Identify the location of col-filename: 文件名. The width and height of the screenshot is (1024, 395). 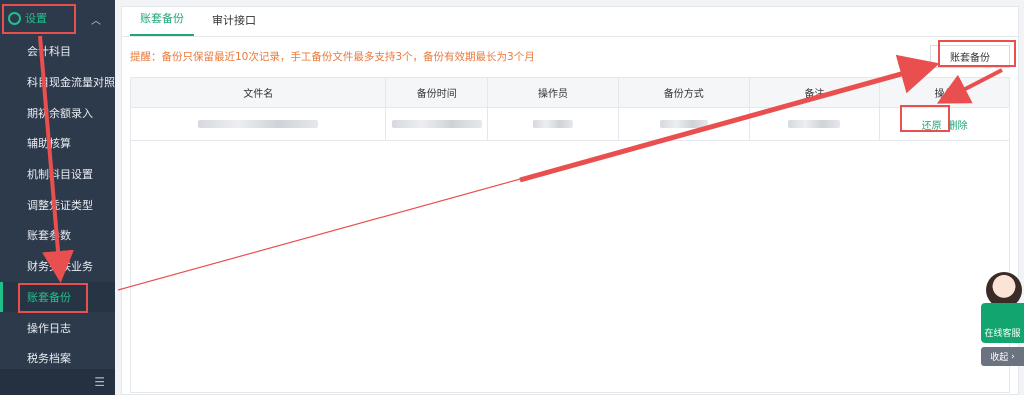
(259, 92).